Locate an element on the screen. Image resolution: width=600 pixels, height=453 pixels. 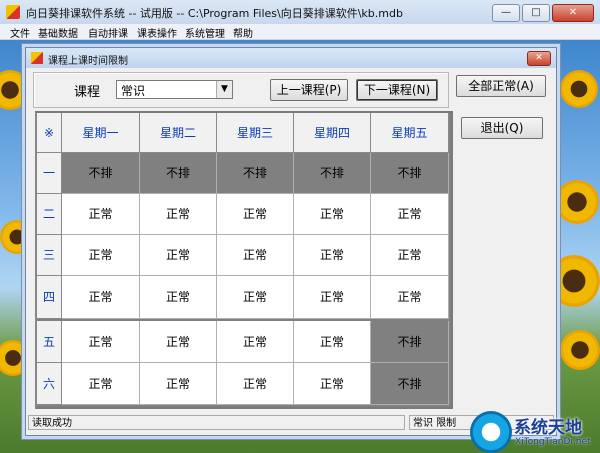
dialog-title: 课程上课时间限制 is located at coordinates (88, 61).